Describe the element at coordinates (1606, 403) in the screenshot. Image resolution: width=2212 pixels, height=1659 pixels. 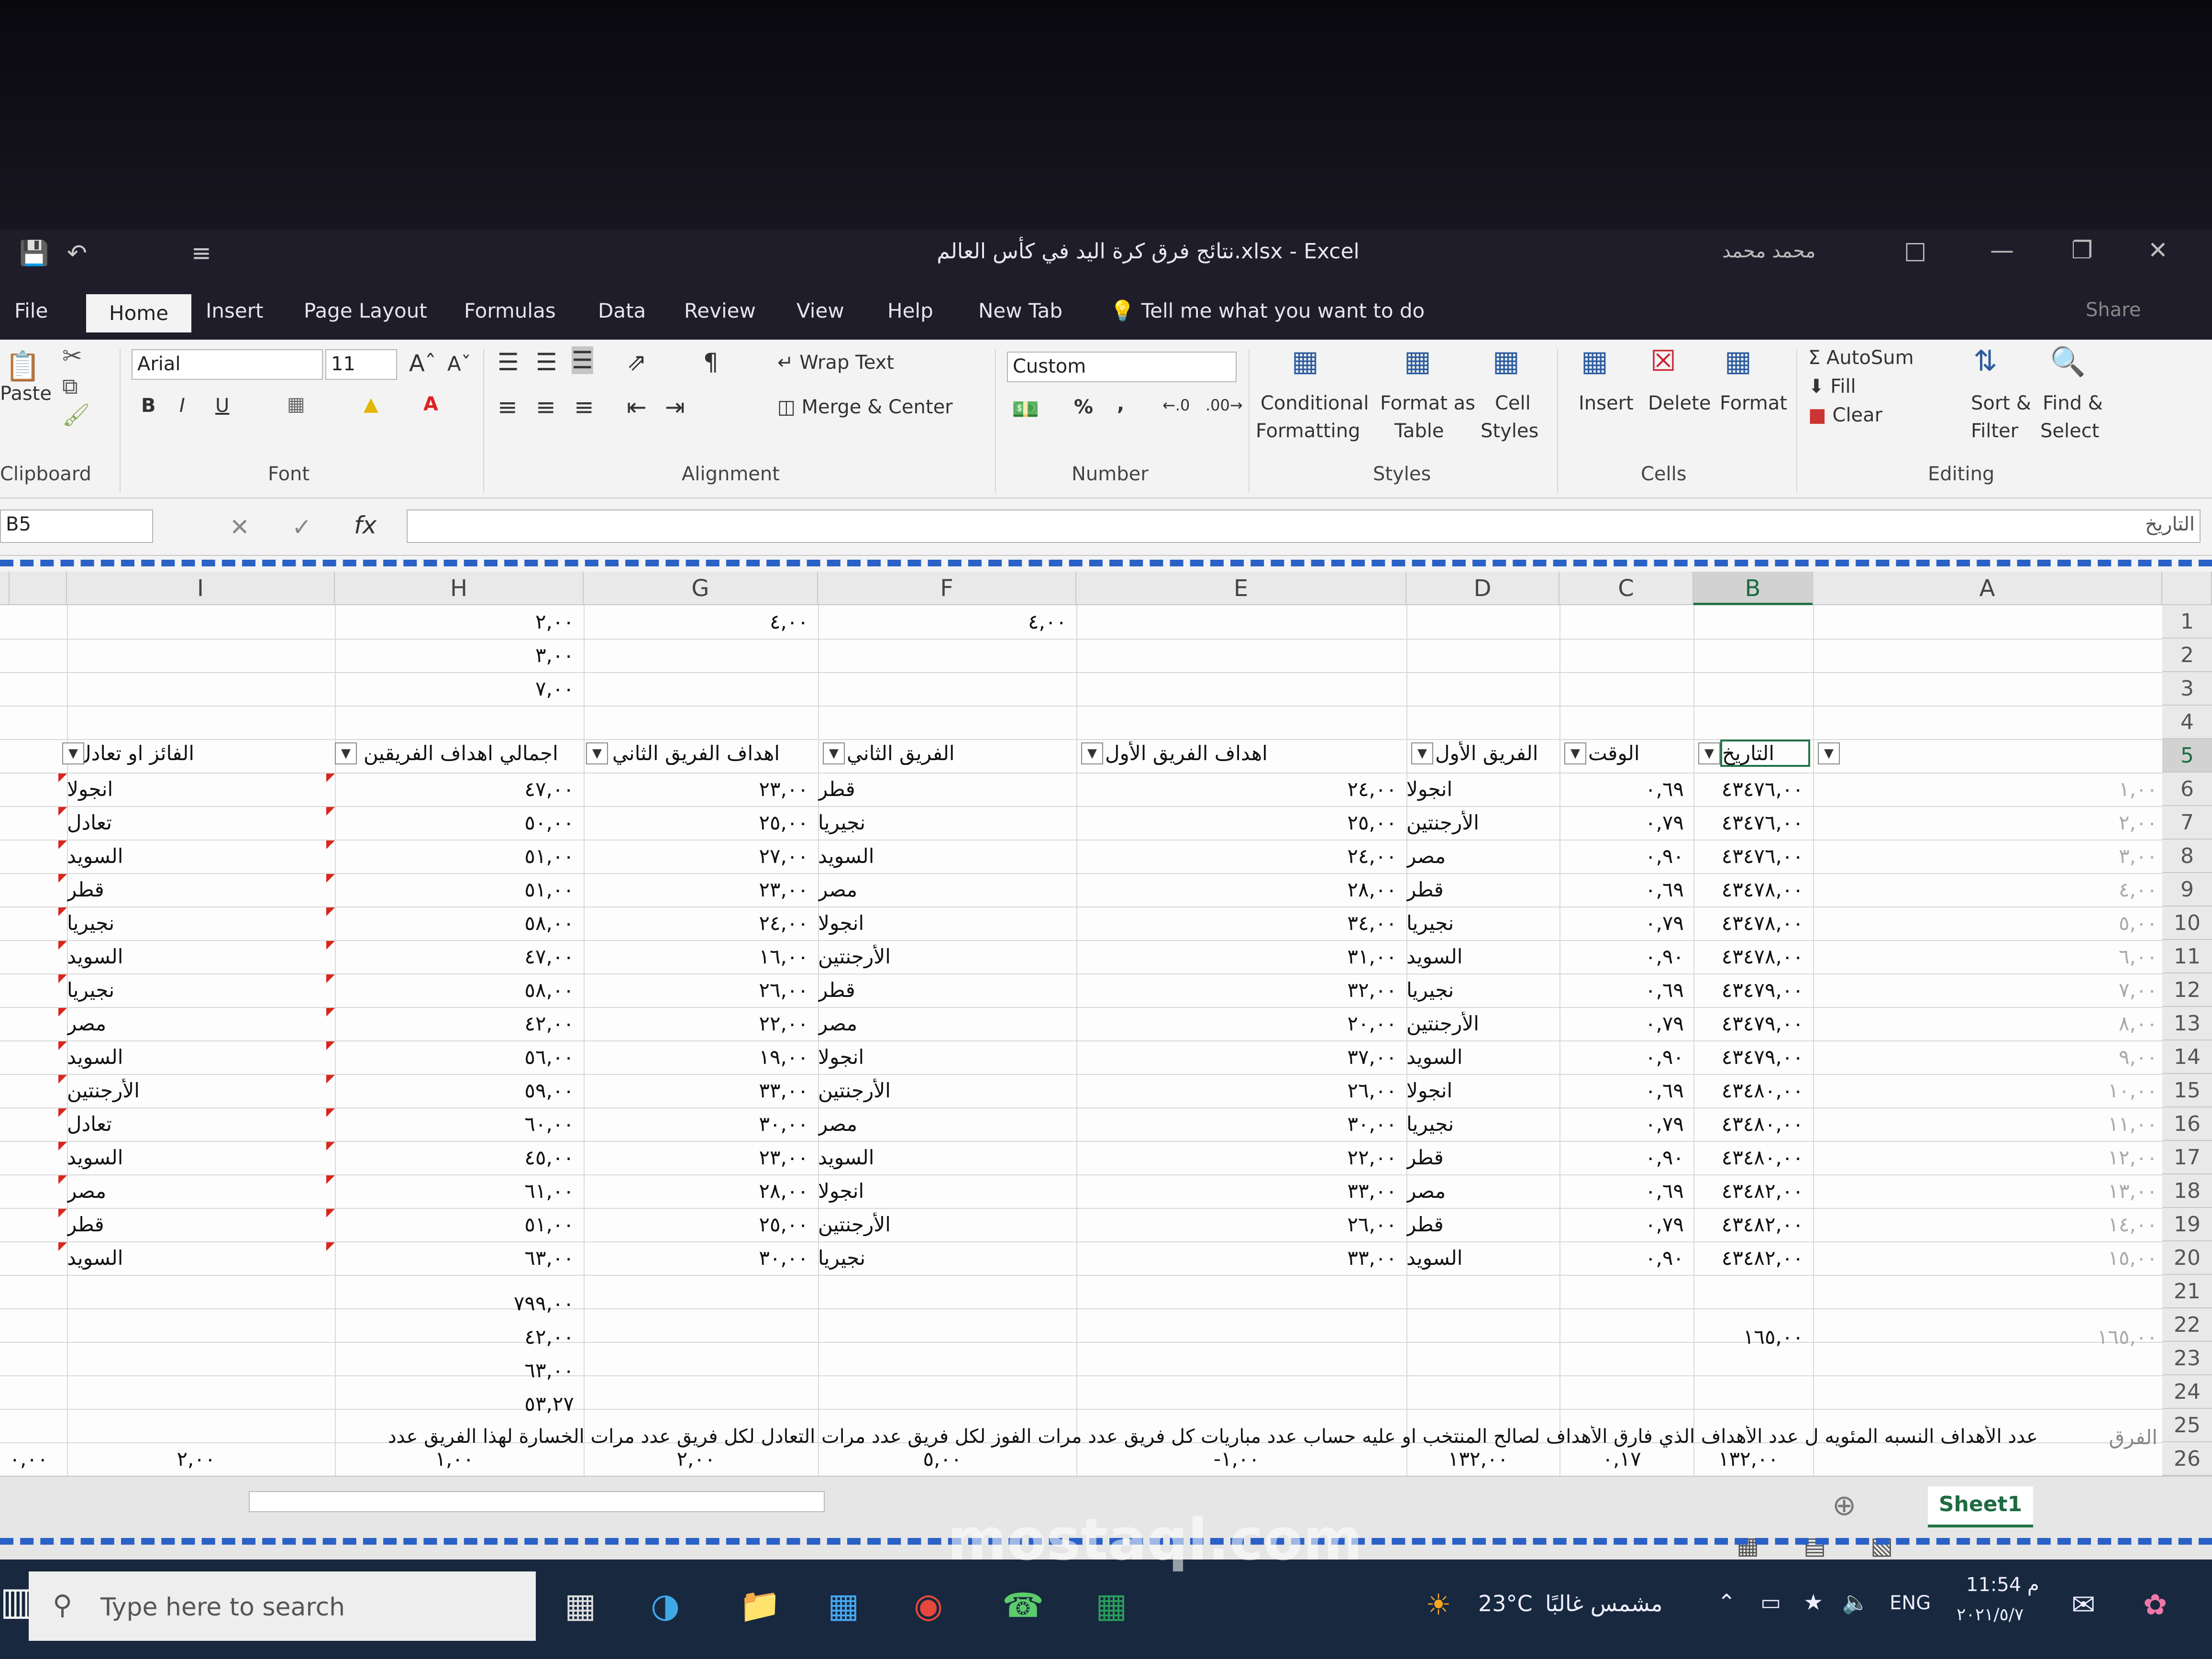
I see `insert-cells-label: Insert` at that location.